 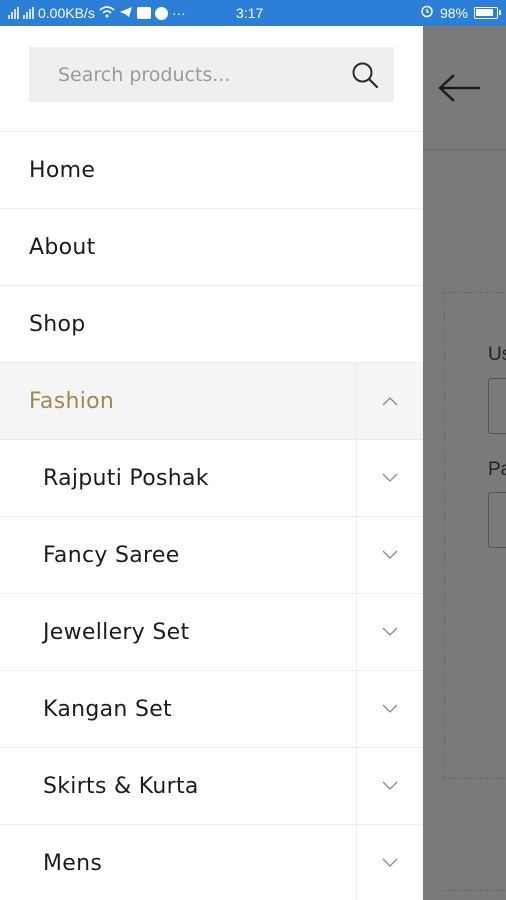 I want to click on telegram-icon, so click(x=126, y=13).